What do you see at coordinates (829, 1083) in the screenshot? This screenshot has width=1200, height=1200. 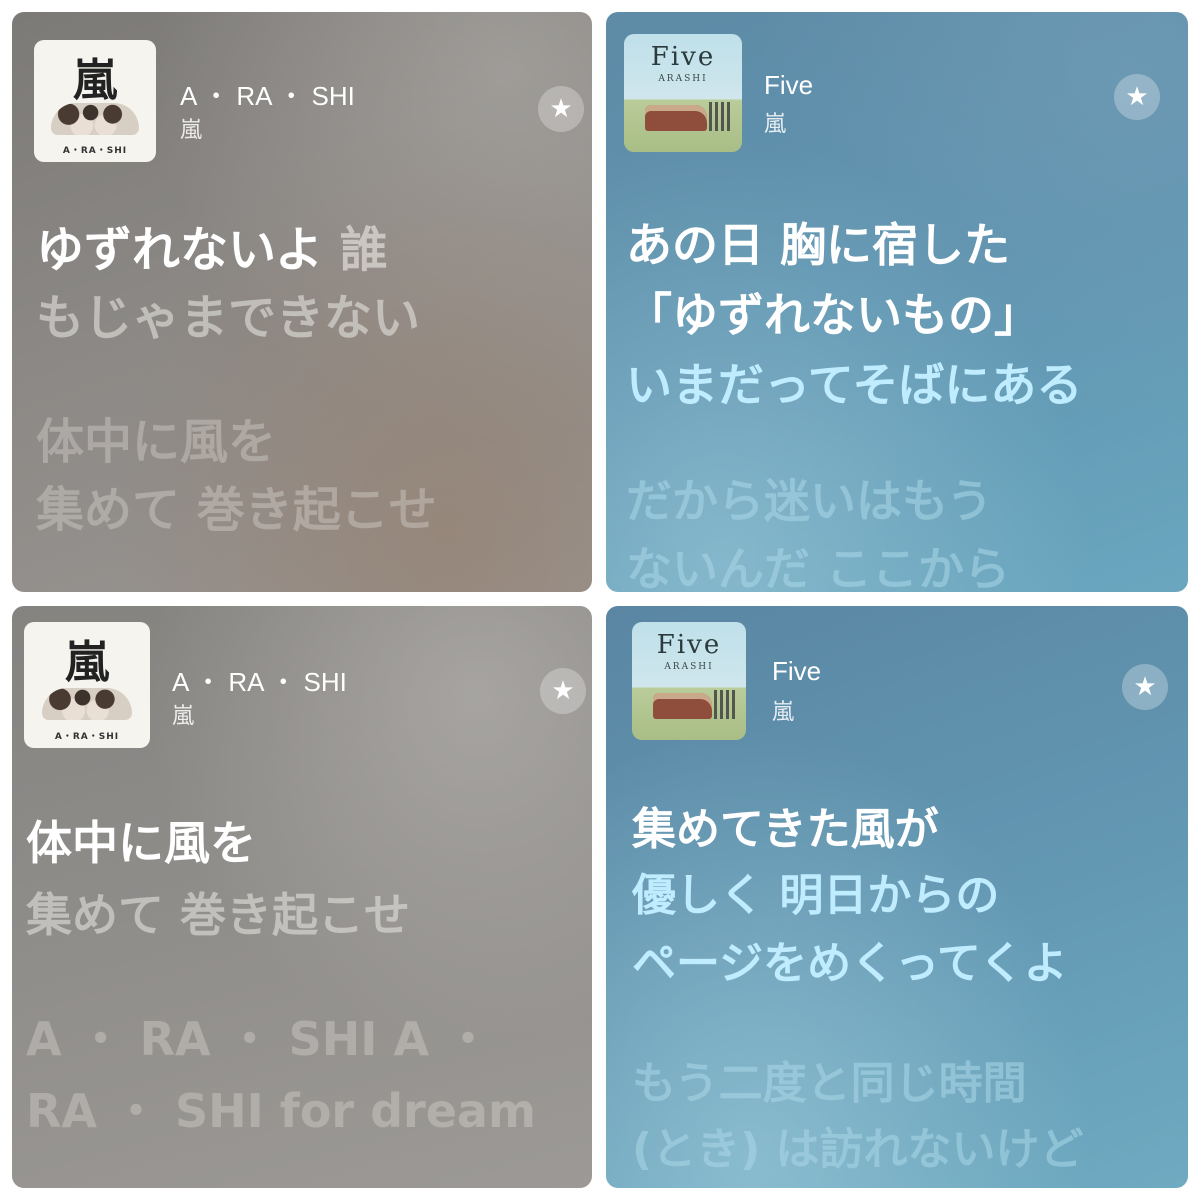 I see `lyric-line-next: もう二度と同じ時間` at bounding box center [829, 1083].